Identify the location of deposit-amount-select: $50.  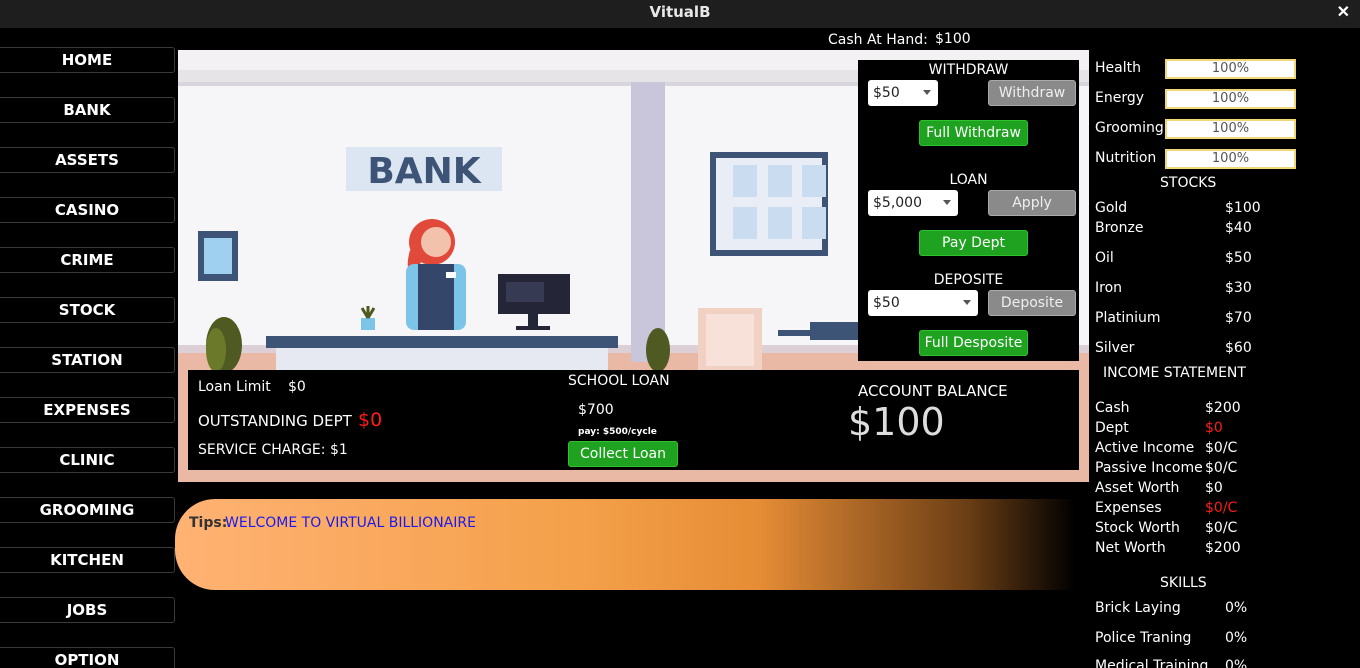
(923, 303).